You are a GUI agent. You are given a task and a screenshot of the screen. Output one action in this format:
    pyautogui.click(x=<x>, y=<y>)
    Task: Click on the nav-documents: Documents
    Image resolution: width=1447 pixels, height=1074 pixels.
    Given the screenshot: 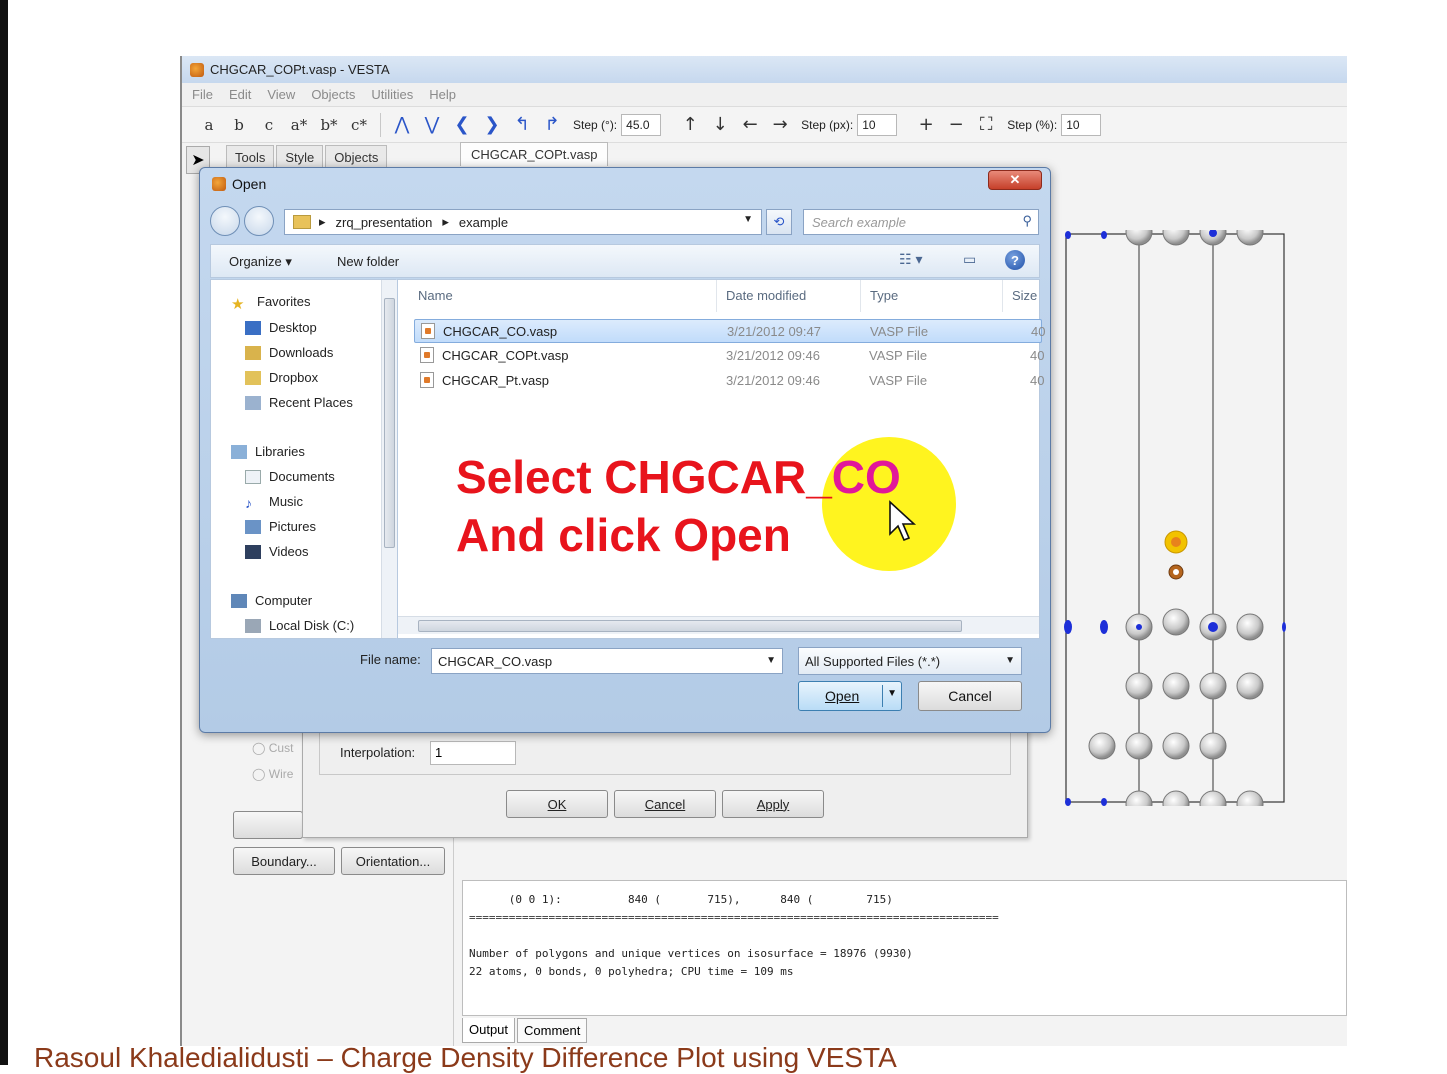 What is the action you would take?
    pyautogui.click(x=290, y=476)
    